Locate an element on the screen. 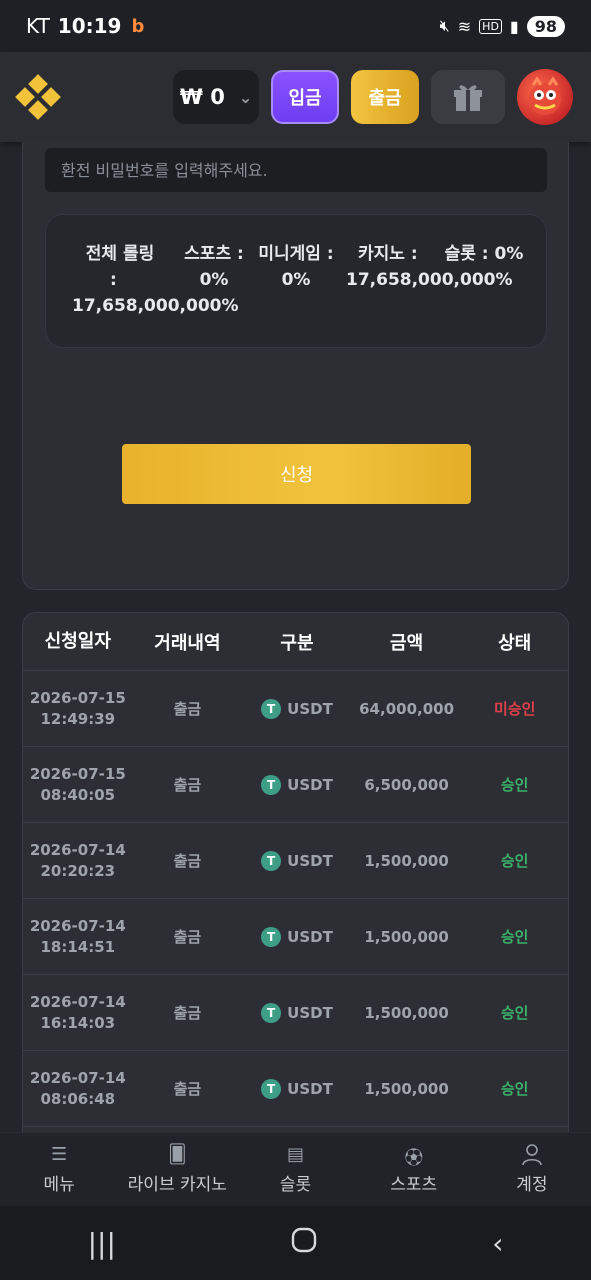 Image resolution: width=591 pixels, height=1280 pixels. rolling-sports: 스포츠 : 0% is located at coordinates (214, 267).